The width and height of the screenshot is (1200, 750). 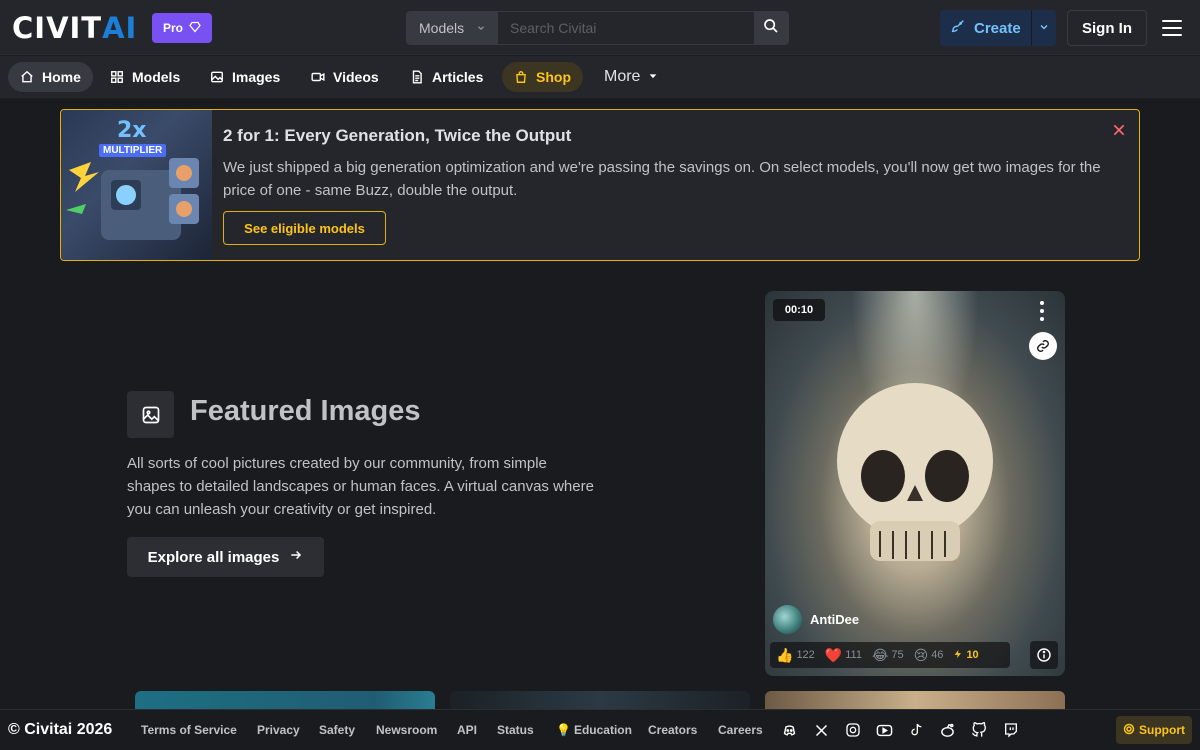 What do you see at coordinates (972, 655) in the screenshot?
I see `buzz-count: 10` at bounding box center [972, 655].